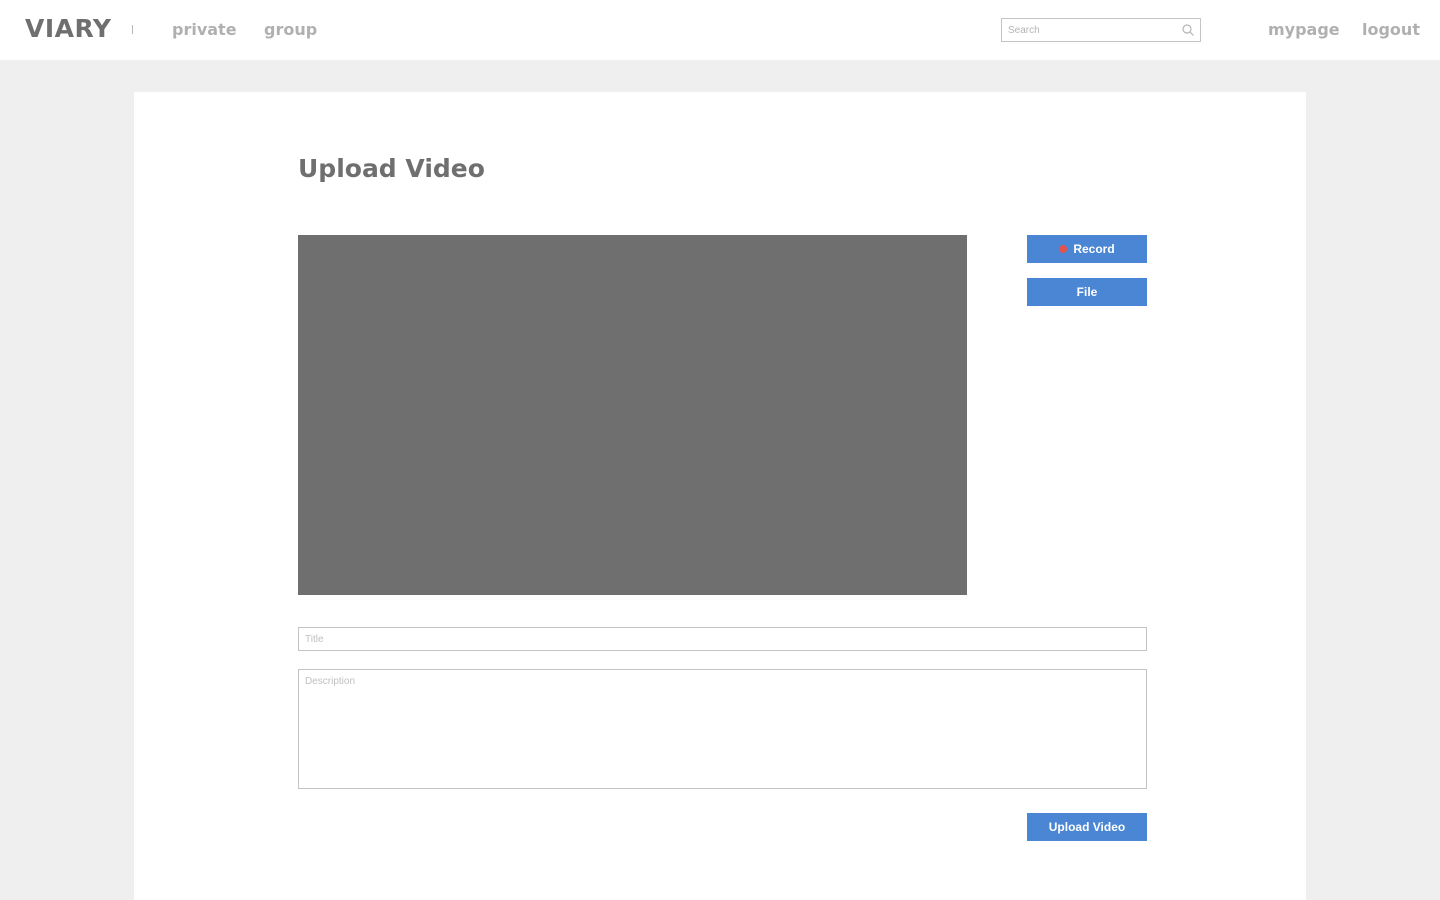  What do you see at coordinates (204, 29) in the screenshot?
I see `nav-private-link: private` at bounding box center [204, 29].